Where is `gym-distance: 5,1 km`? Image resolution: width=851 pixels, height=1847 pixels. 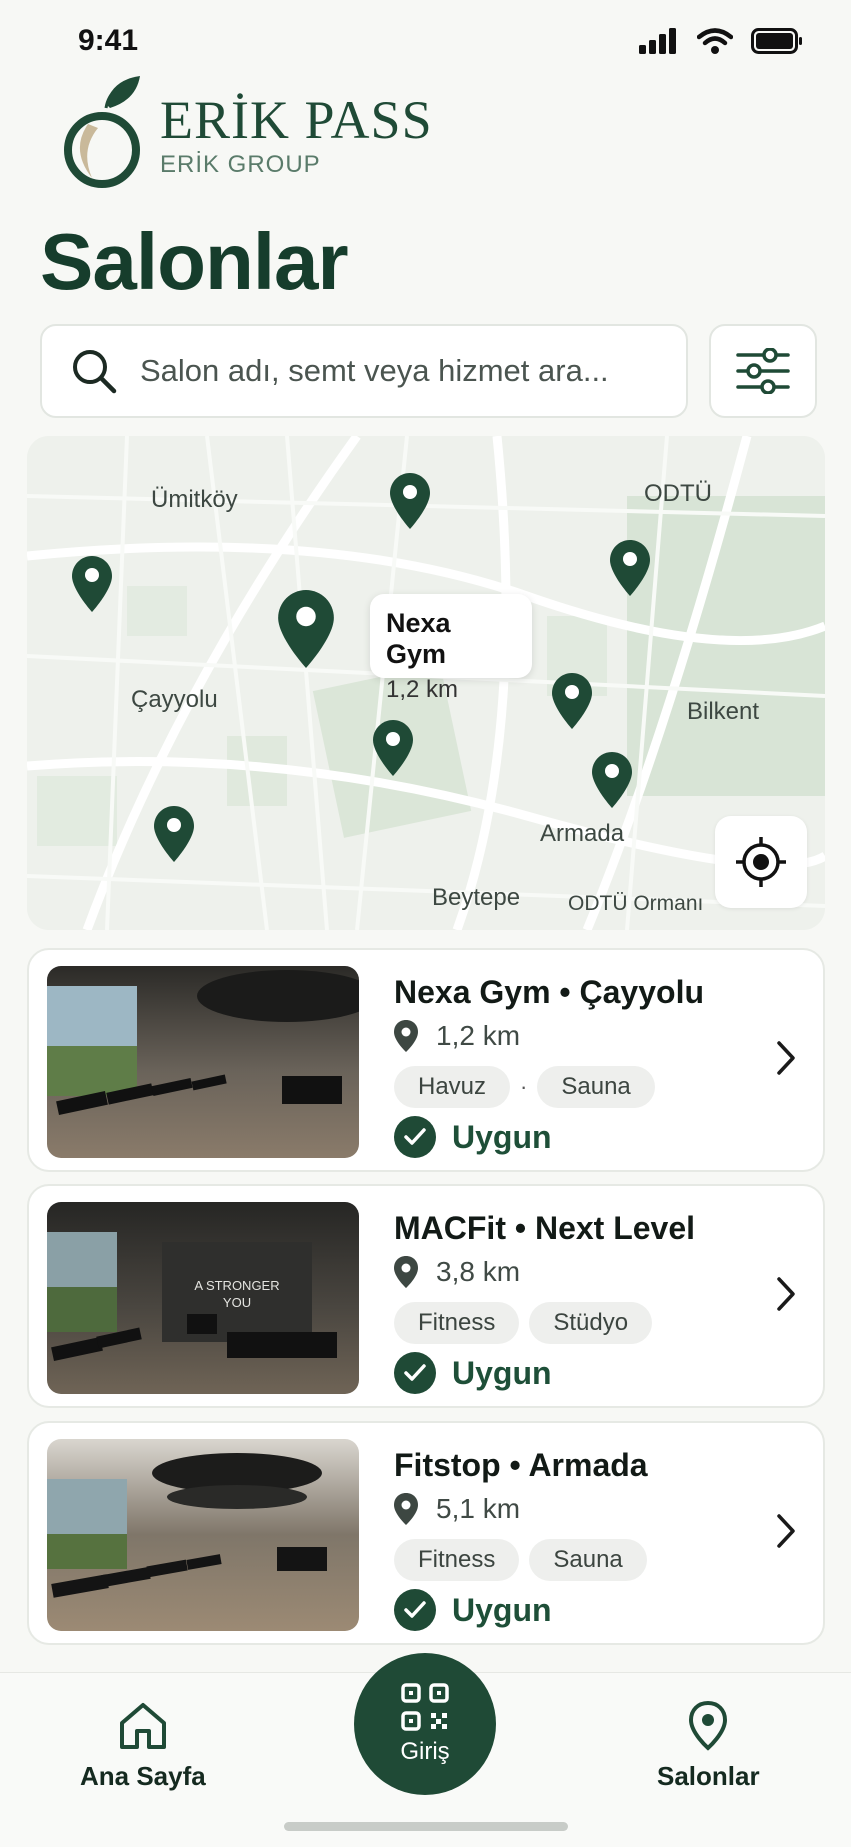
gym-distance: 5,1 km is located at coordinates (457, 1509).